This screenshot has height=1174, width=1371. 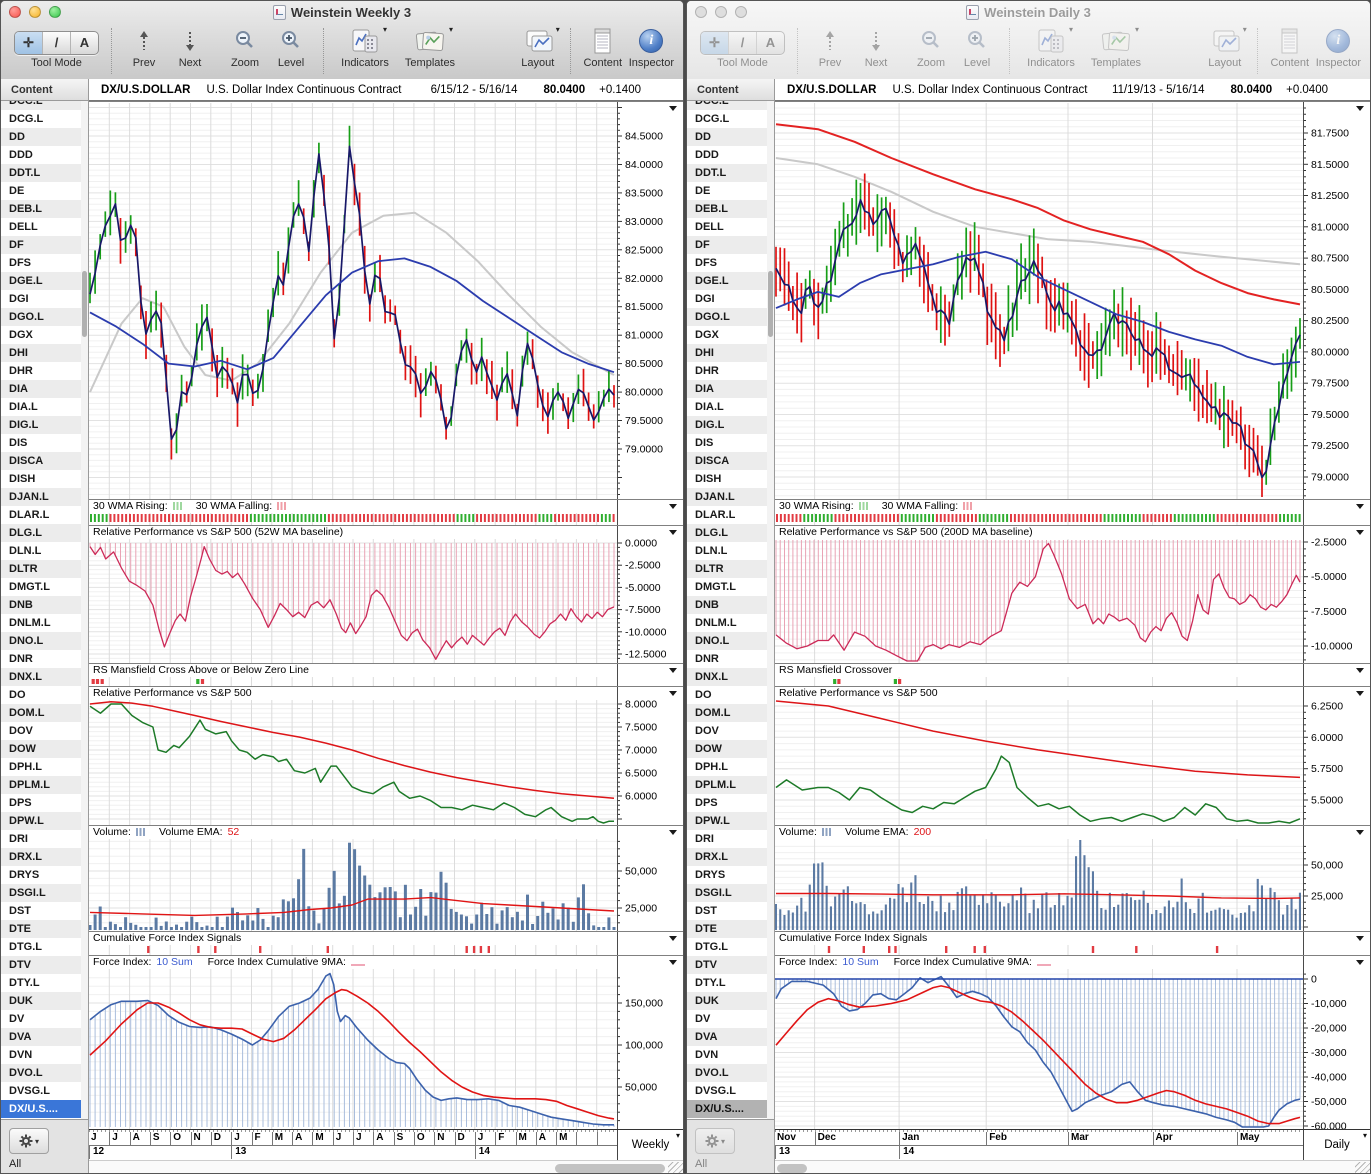 What do you see at coordinates (41, 1091) in the screenshot?
I see `list-item: DVSG.L` at bounding box center [41, 1091].